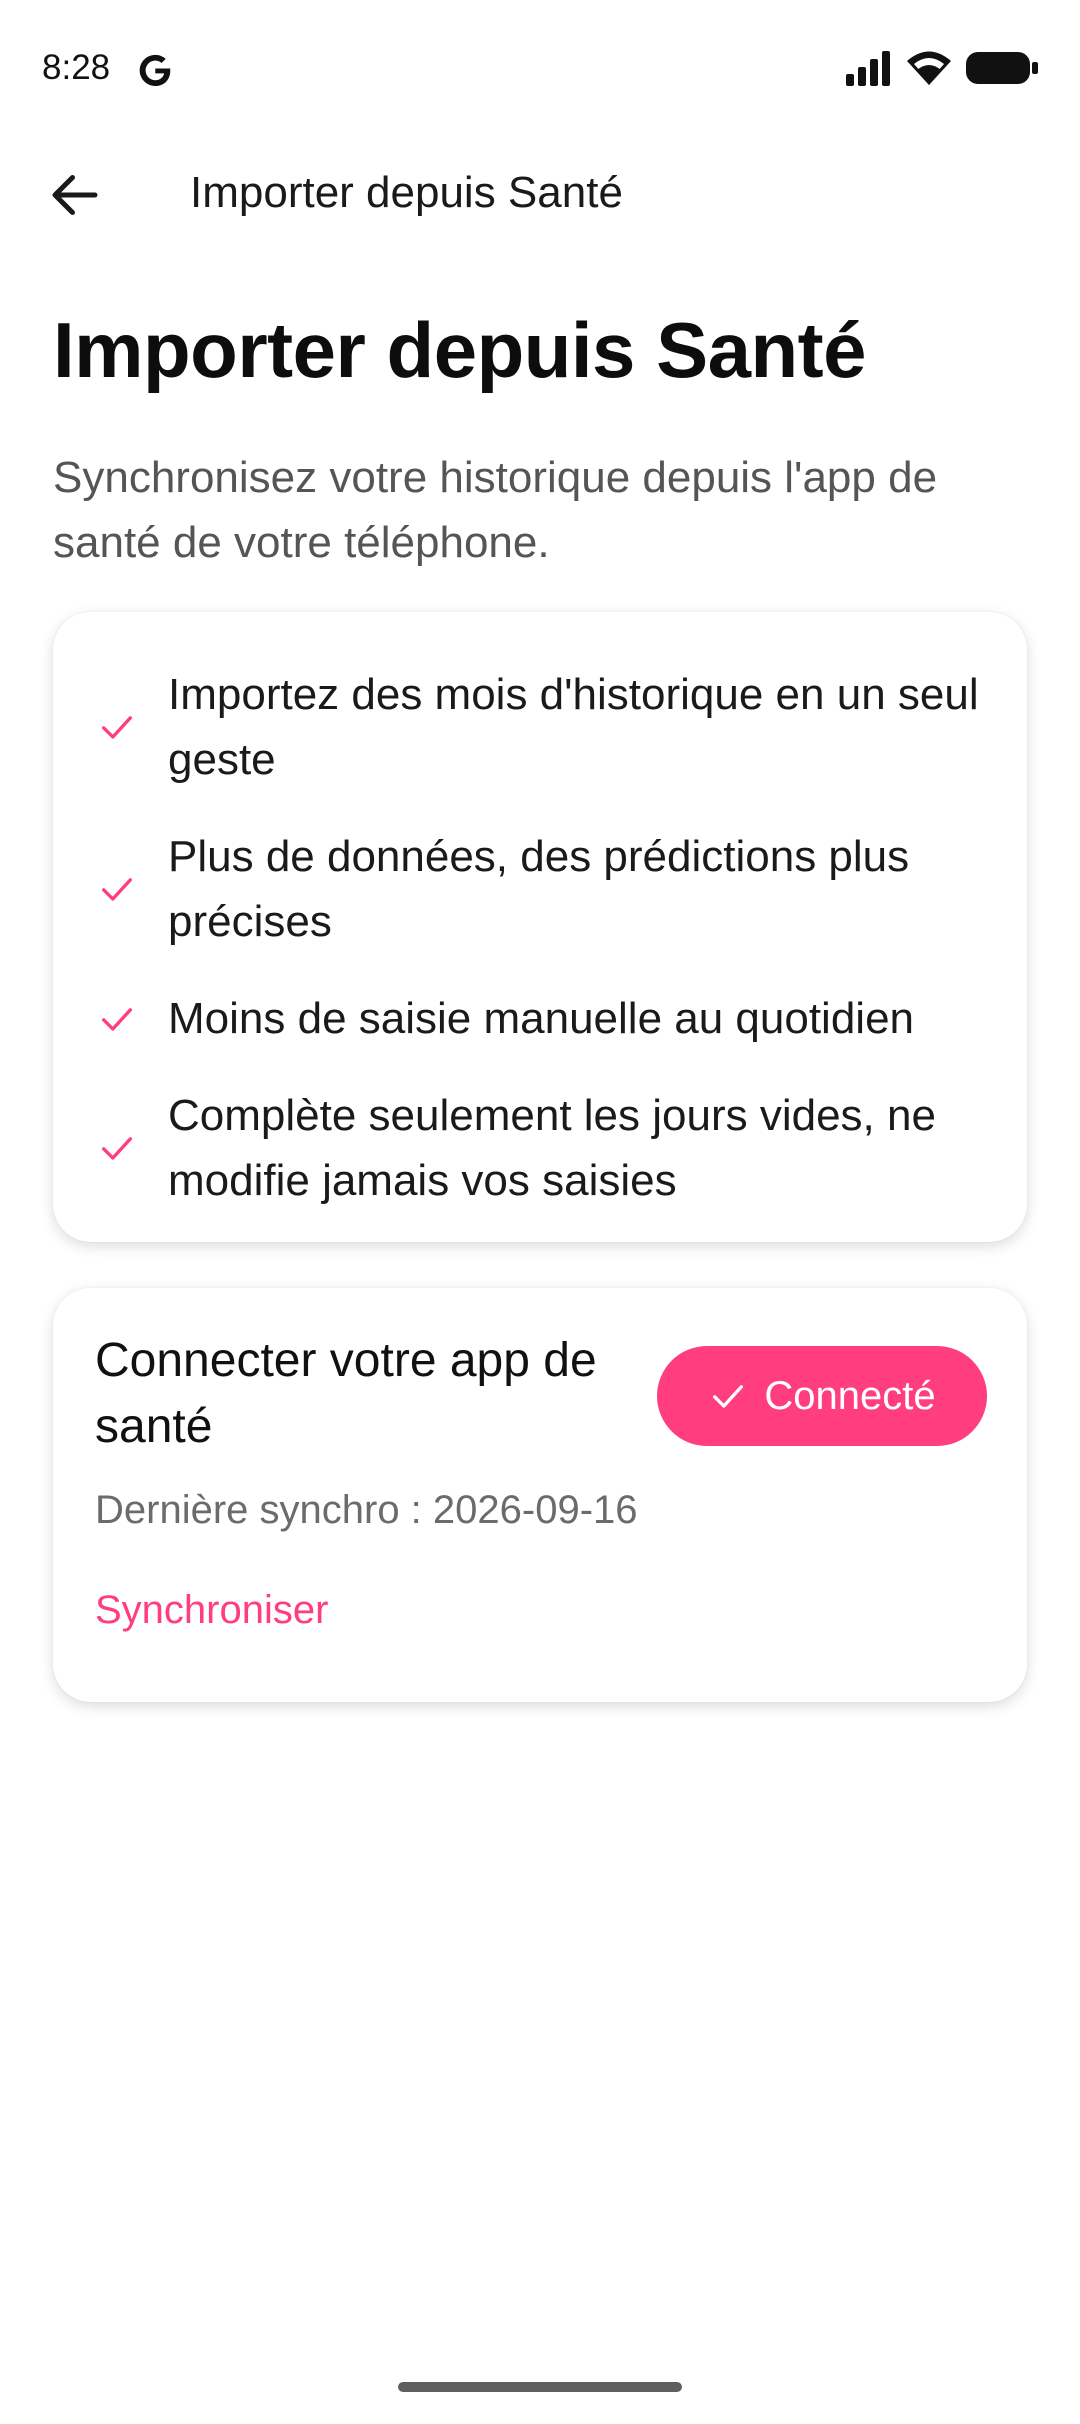 The width and height of the screenshot is (1080, 2424). What do you see at coordinates (366, 1510) in the screenshot?
I see `last-sync-text: Dernière synchro : 2026-09-16` at bounding box center [366, 1510].